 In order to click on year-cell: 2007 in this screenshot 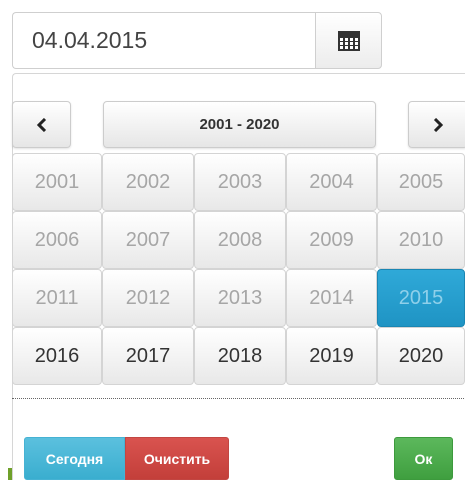, I will do `click(148, 240)`.